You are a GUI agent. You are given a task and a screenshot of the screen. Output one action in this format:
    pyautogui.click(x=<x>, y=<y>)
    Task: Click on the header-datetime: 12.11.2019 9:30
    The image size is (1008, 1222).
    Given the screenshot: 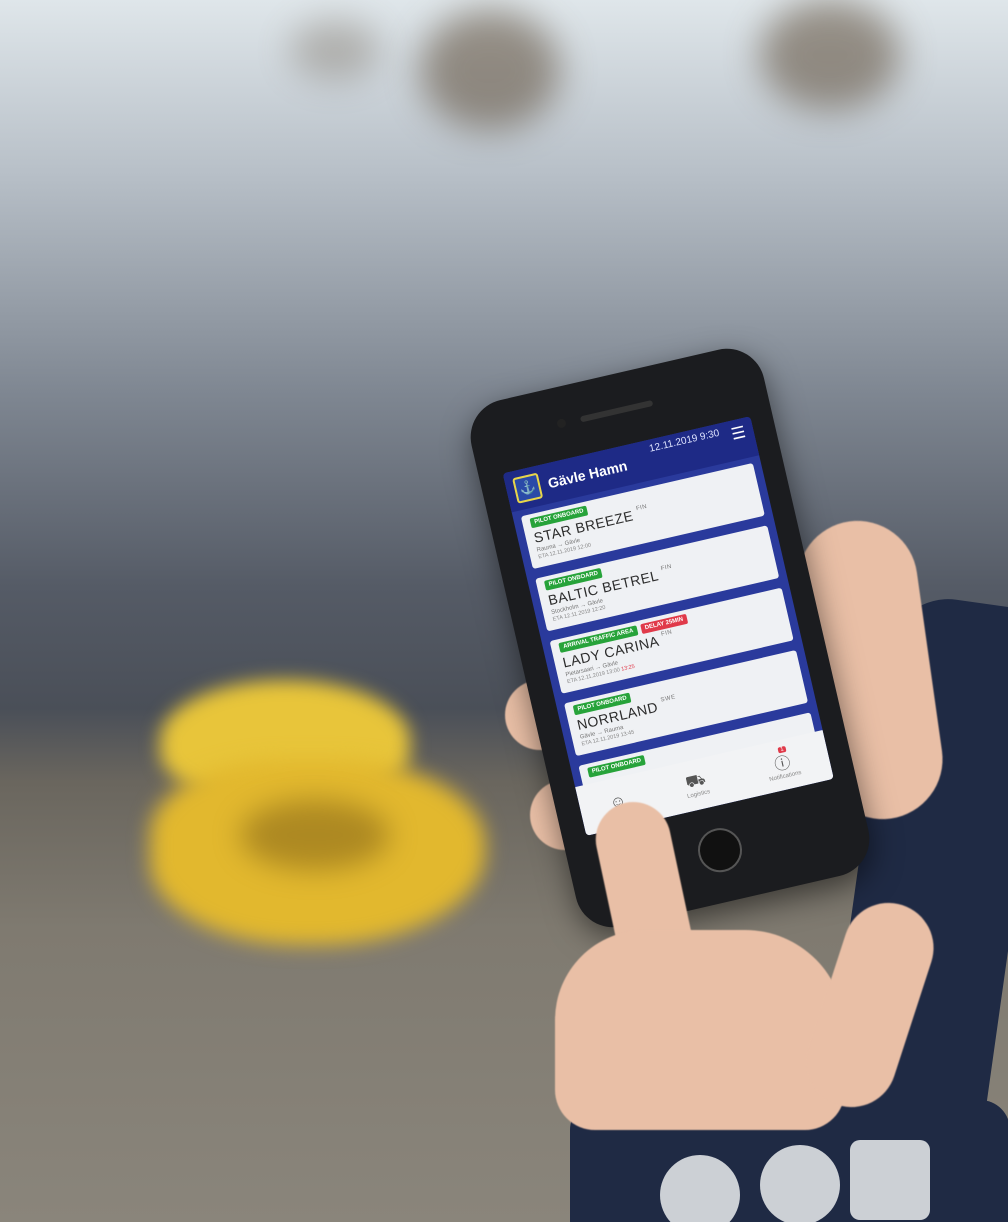 What is the action you would take?
    pyautogui.click(x=684, y=441)
    